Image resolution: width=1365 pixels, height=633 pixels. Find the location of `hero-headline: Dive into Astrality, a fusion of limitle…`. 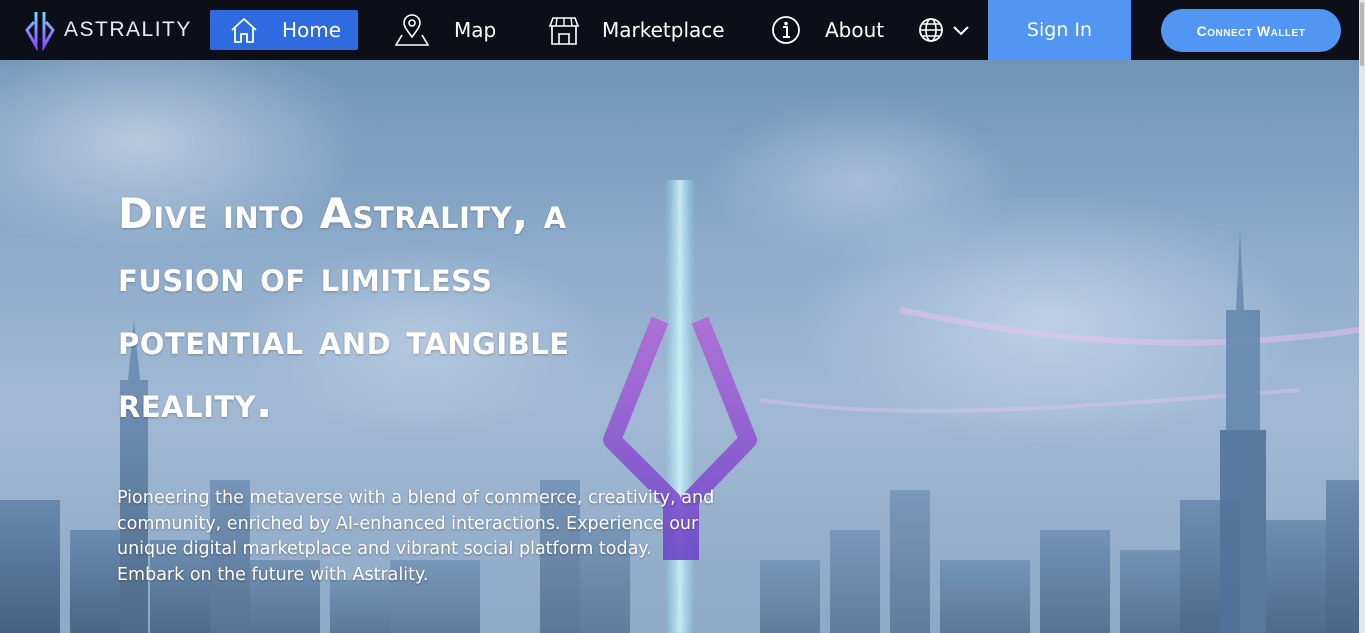

hero-headline: Dive into Astrality, a fusion of limitle… is located at coordinates (344, 308).